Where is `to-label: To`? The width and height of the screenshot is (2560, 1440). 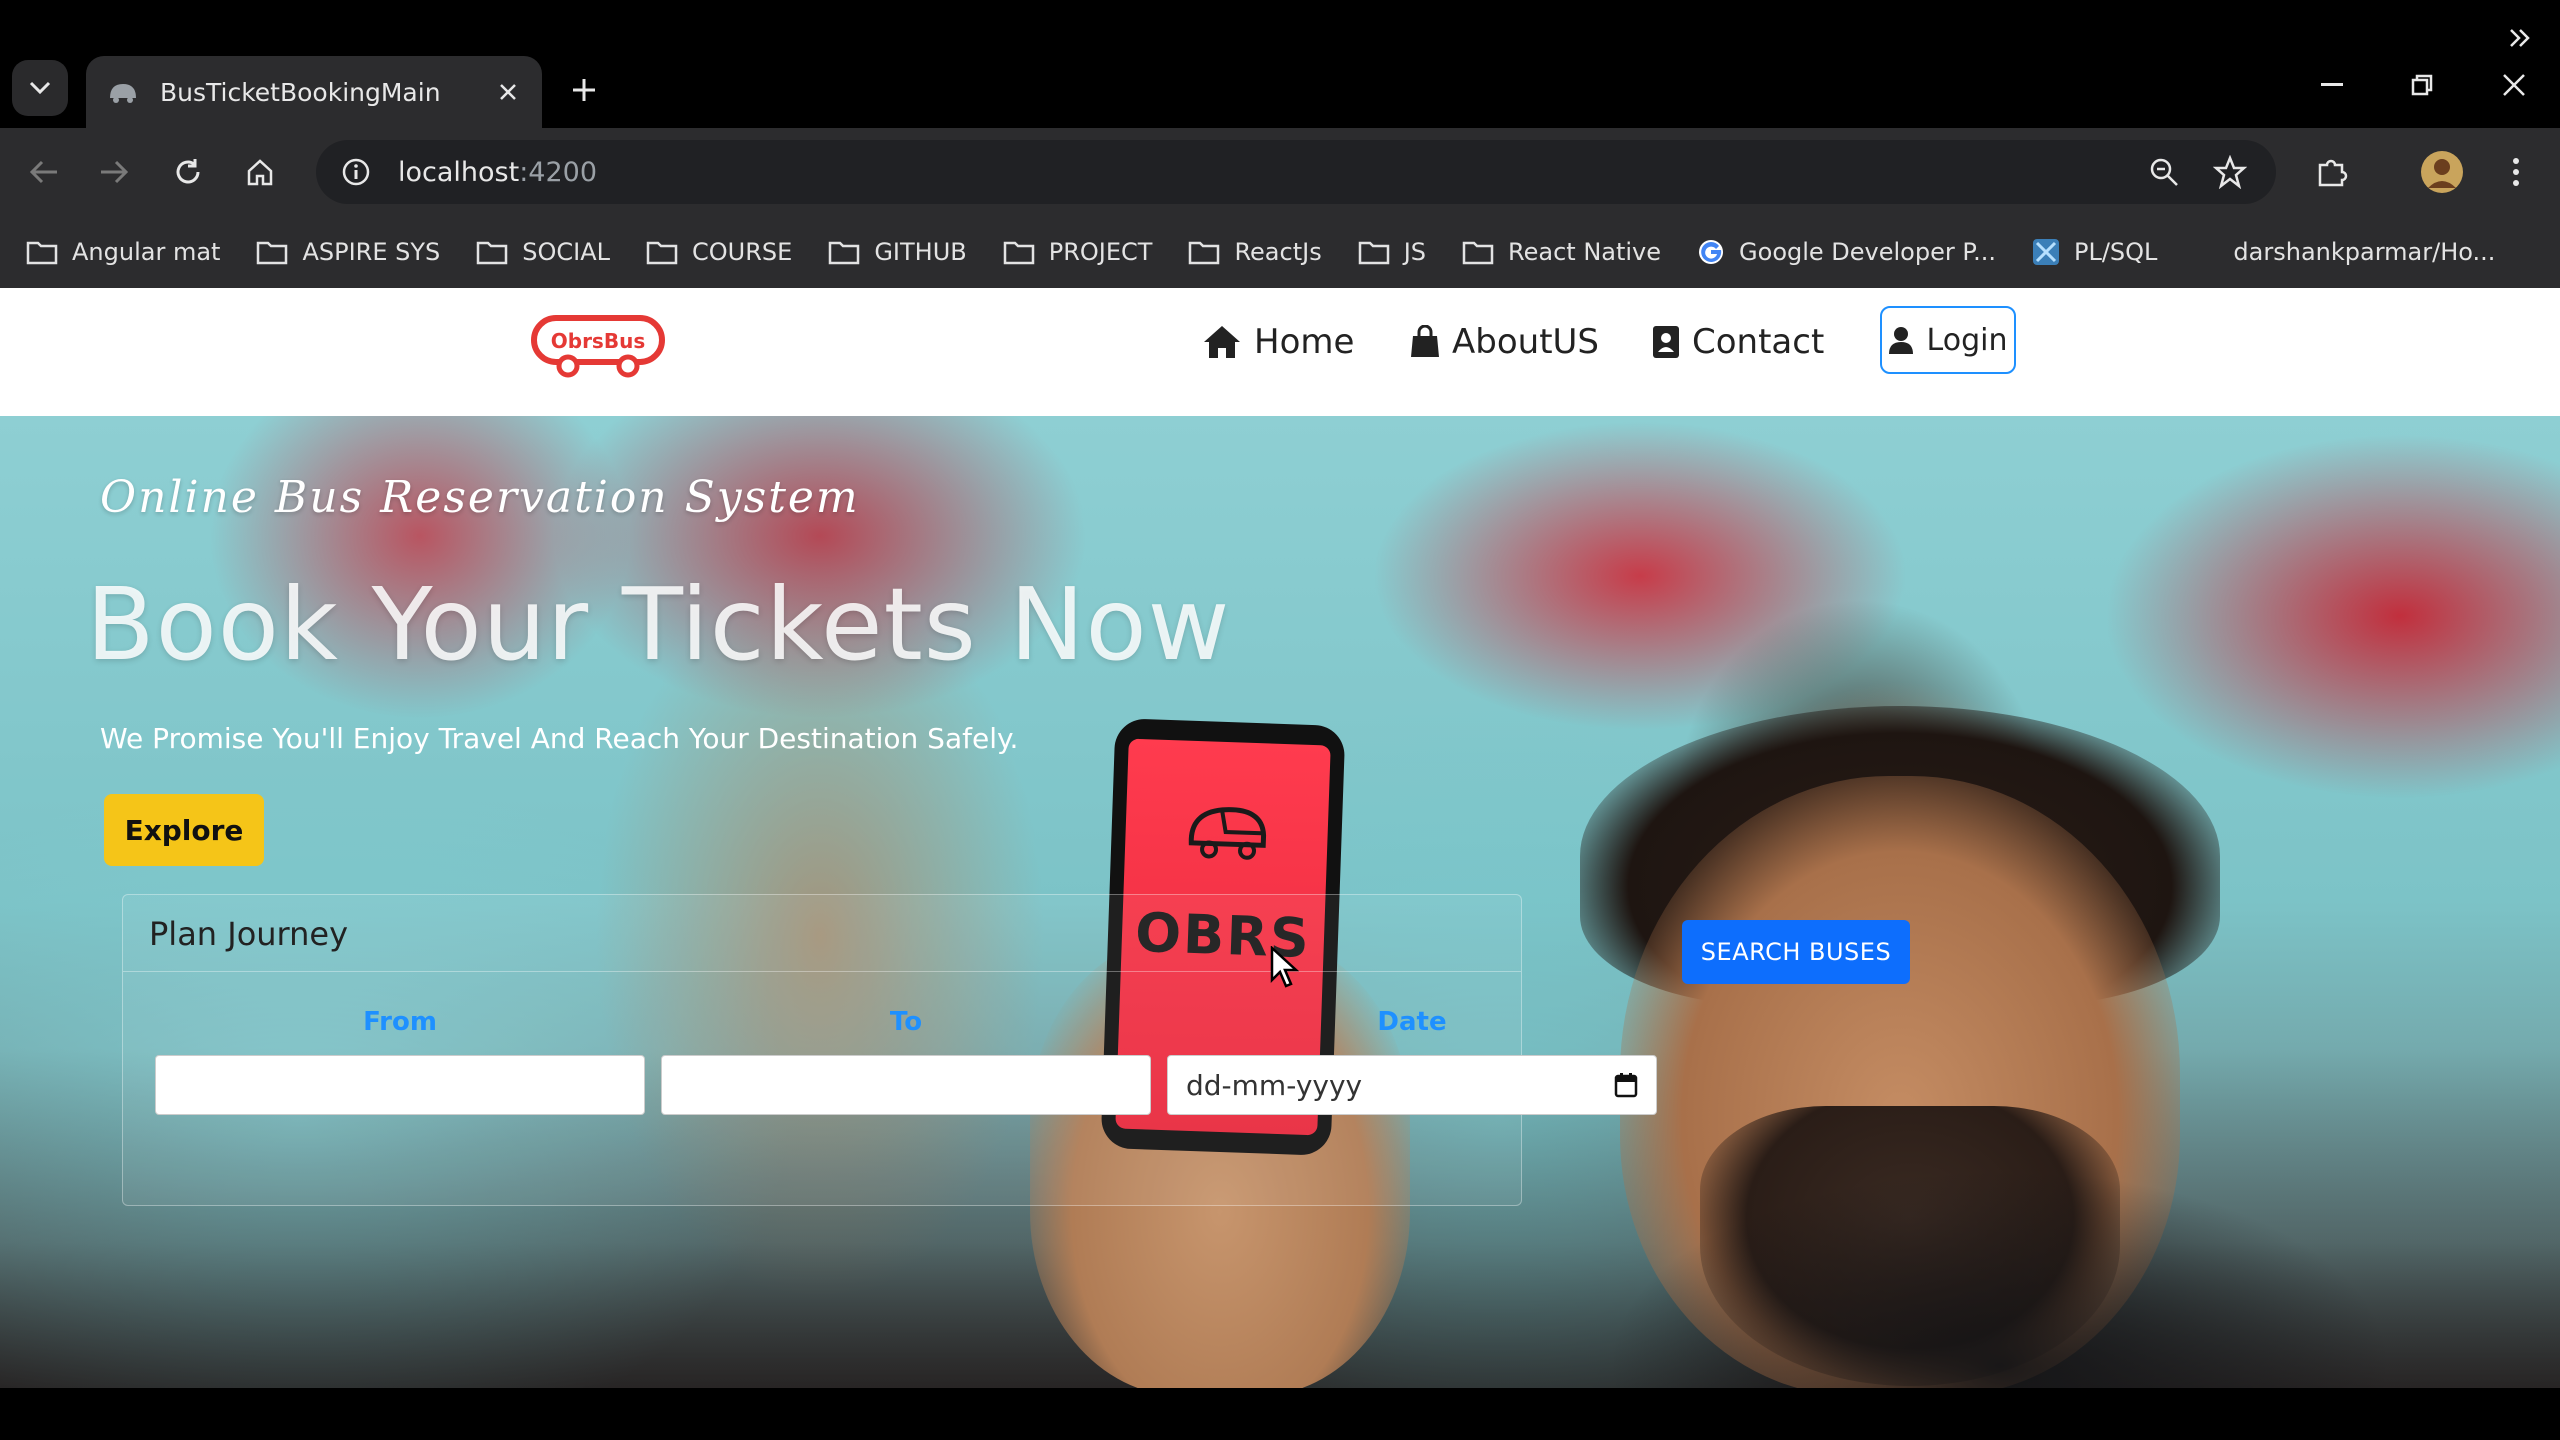 to-label: To is located at coordinates (906, 1022).